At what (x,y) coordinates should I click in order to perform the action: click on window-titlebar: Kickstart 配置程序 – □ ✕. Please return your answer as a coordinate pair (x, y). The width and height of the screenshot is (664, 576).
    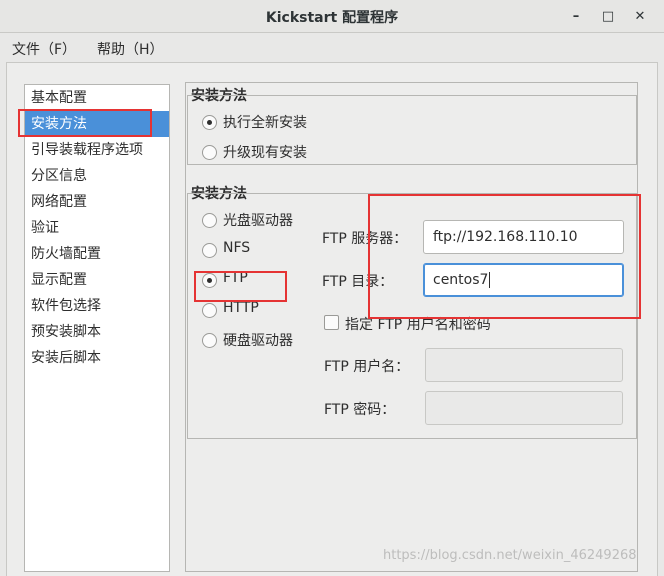
    Looking at the image, I should click on (332, 16).